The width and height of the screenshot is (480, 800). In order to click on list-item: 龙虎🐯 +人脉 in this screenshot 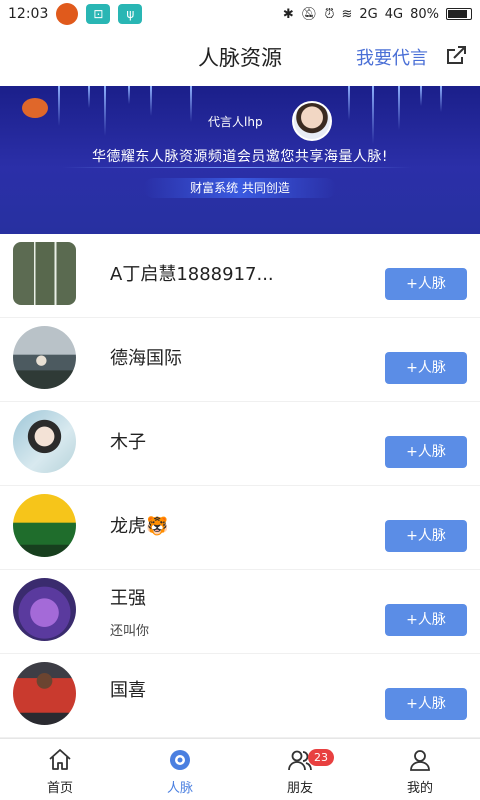, I will do `click(240, 528)`.